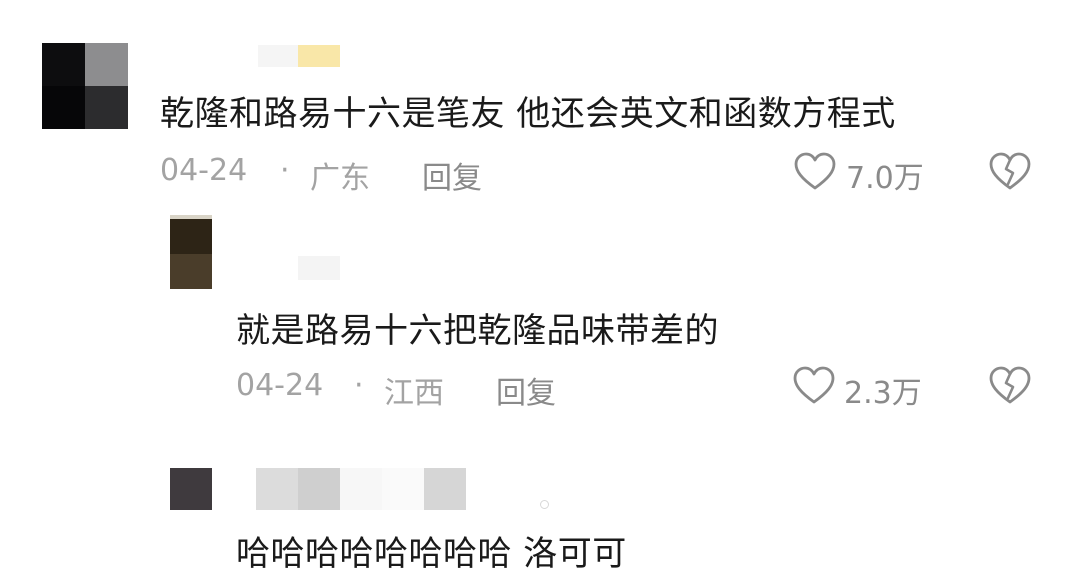  I want to click on comment-text: 就是路易十六把乾隆品味带差的, so click(477, 331).